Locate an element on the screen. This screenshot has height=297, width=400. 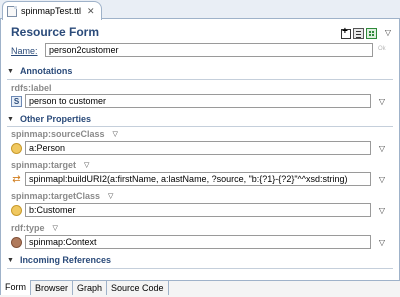
close-icon: ✕ is located at coordinates (91, 11).